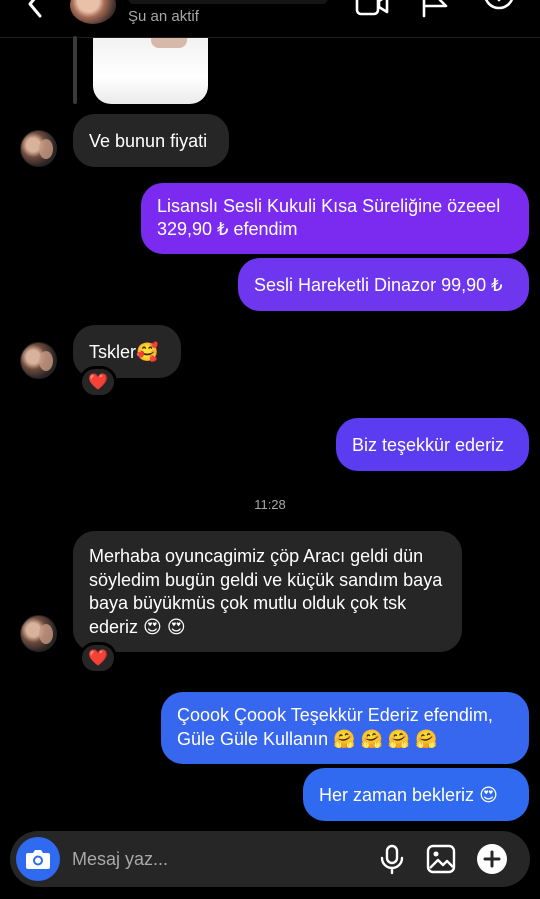 The width and height of the screenshot is (540, 899). What do you see at coordinates (212, 859) in the screenshot?
I see `message-input` at bounding box center [212, 859].